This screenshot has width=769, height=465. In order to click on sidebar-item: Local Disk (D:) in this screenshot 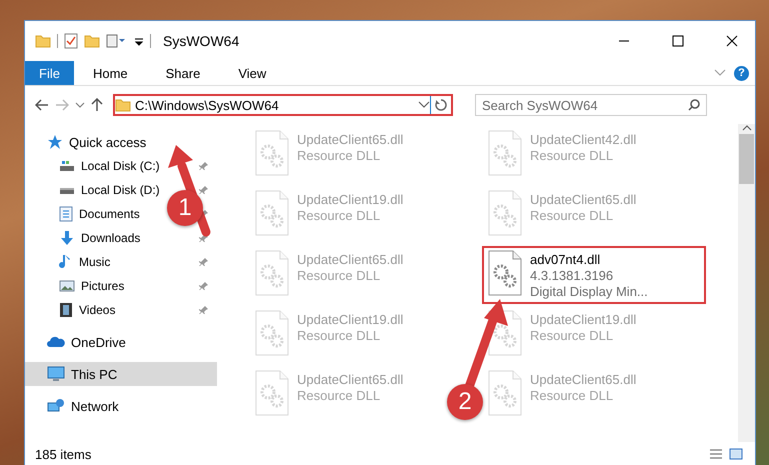, I will do `click(108, 190)`.